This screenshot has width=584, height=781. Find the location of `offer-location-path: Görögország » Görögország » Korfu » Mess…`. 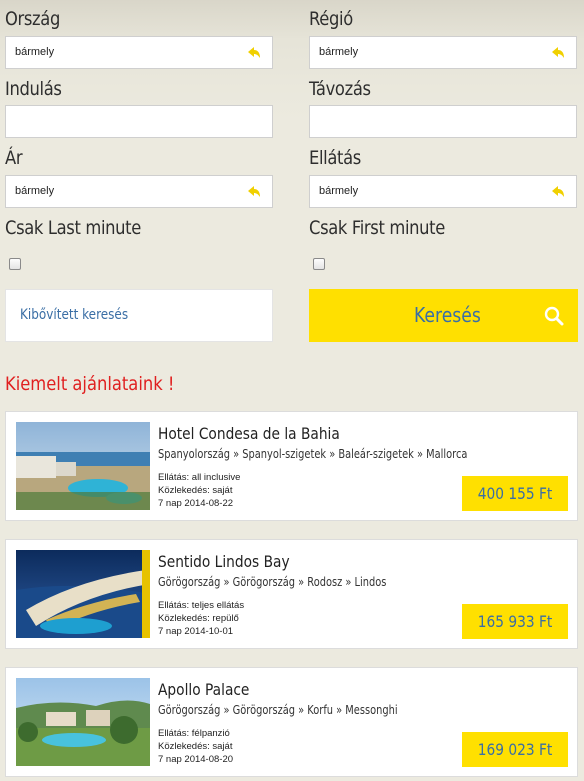

offer-location-path: Görögország » Görögország » Korfu » Mess… is located at coordinates (278, 710).